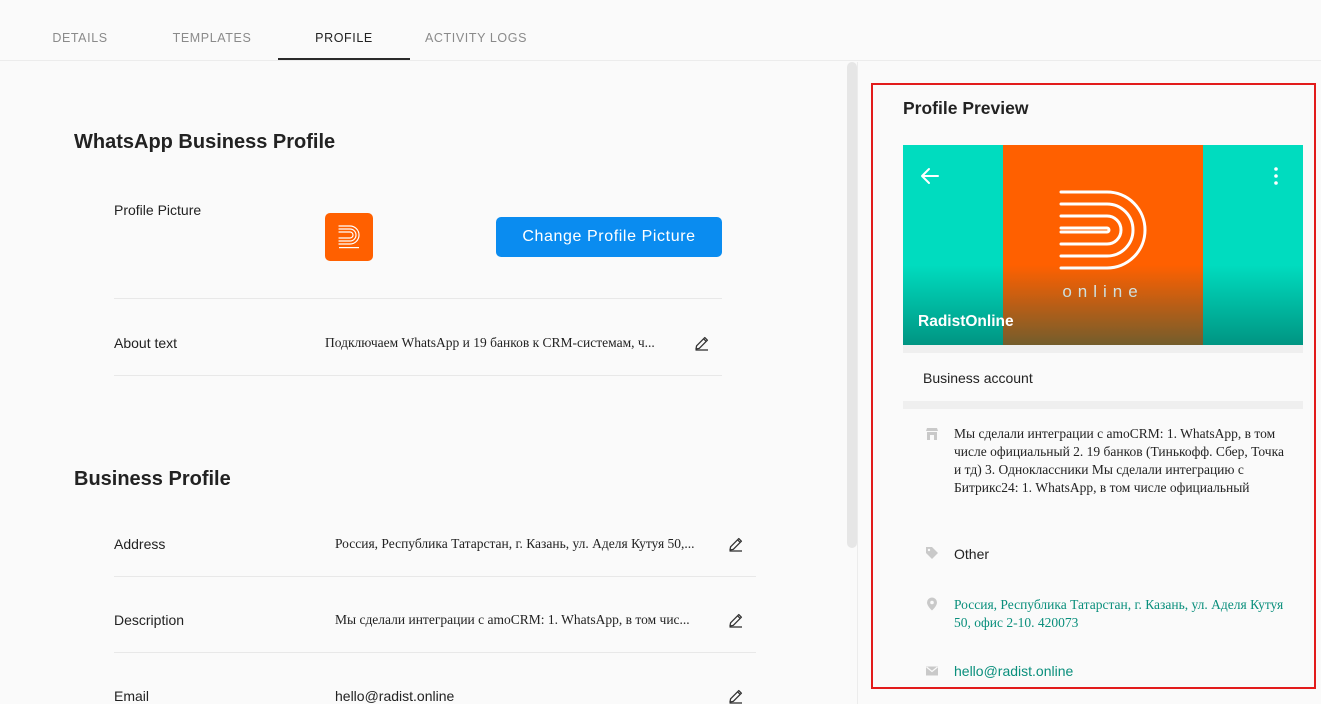 The width and height of the screenshot is (1321, 704). What do you see at coordinates (146, 343) in the screenshot?
I see `about-text-label: About text` at bounding box center [146, 343].